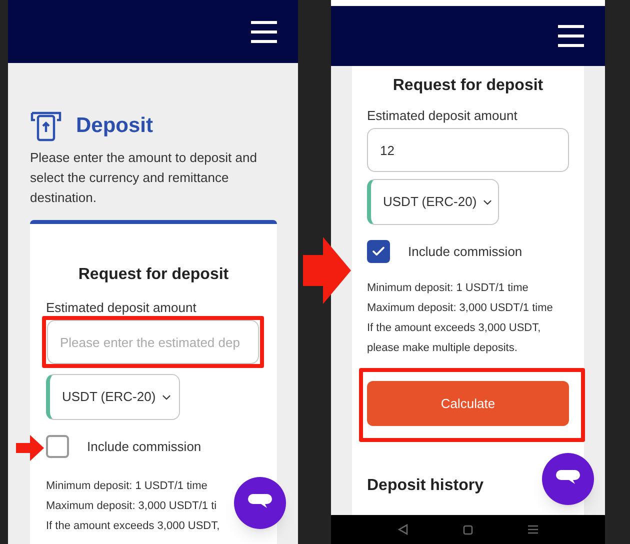  What do you see at coordinates (144, 178) in the screenshot?
I see `page-description: Please enter the amount to deposit and select the currency and remittance destination.` at bounding box center [144, 178].